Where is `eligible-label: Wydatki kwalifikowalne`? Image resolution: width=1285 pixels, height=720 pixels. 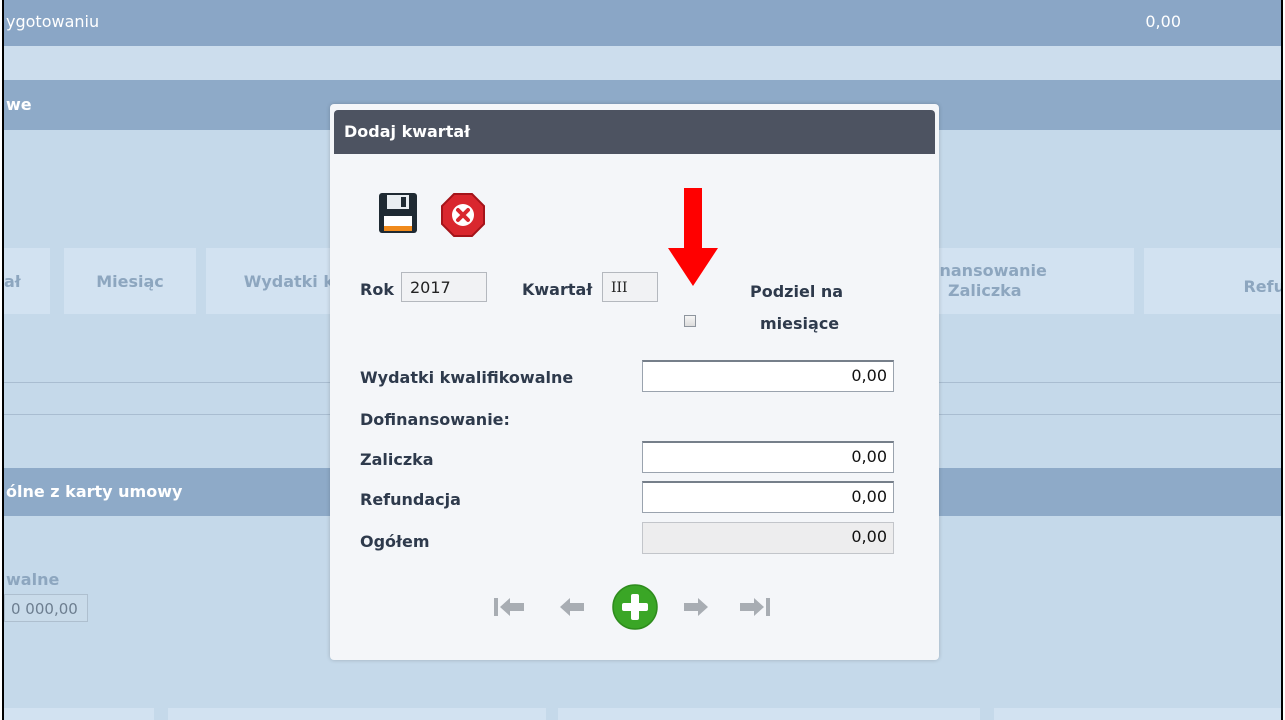
eligible-label: Wydatki kwalifikowalne is located at coordinates (467, 377).